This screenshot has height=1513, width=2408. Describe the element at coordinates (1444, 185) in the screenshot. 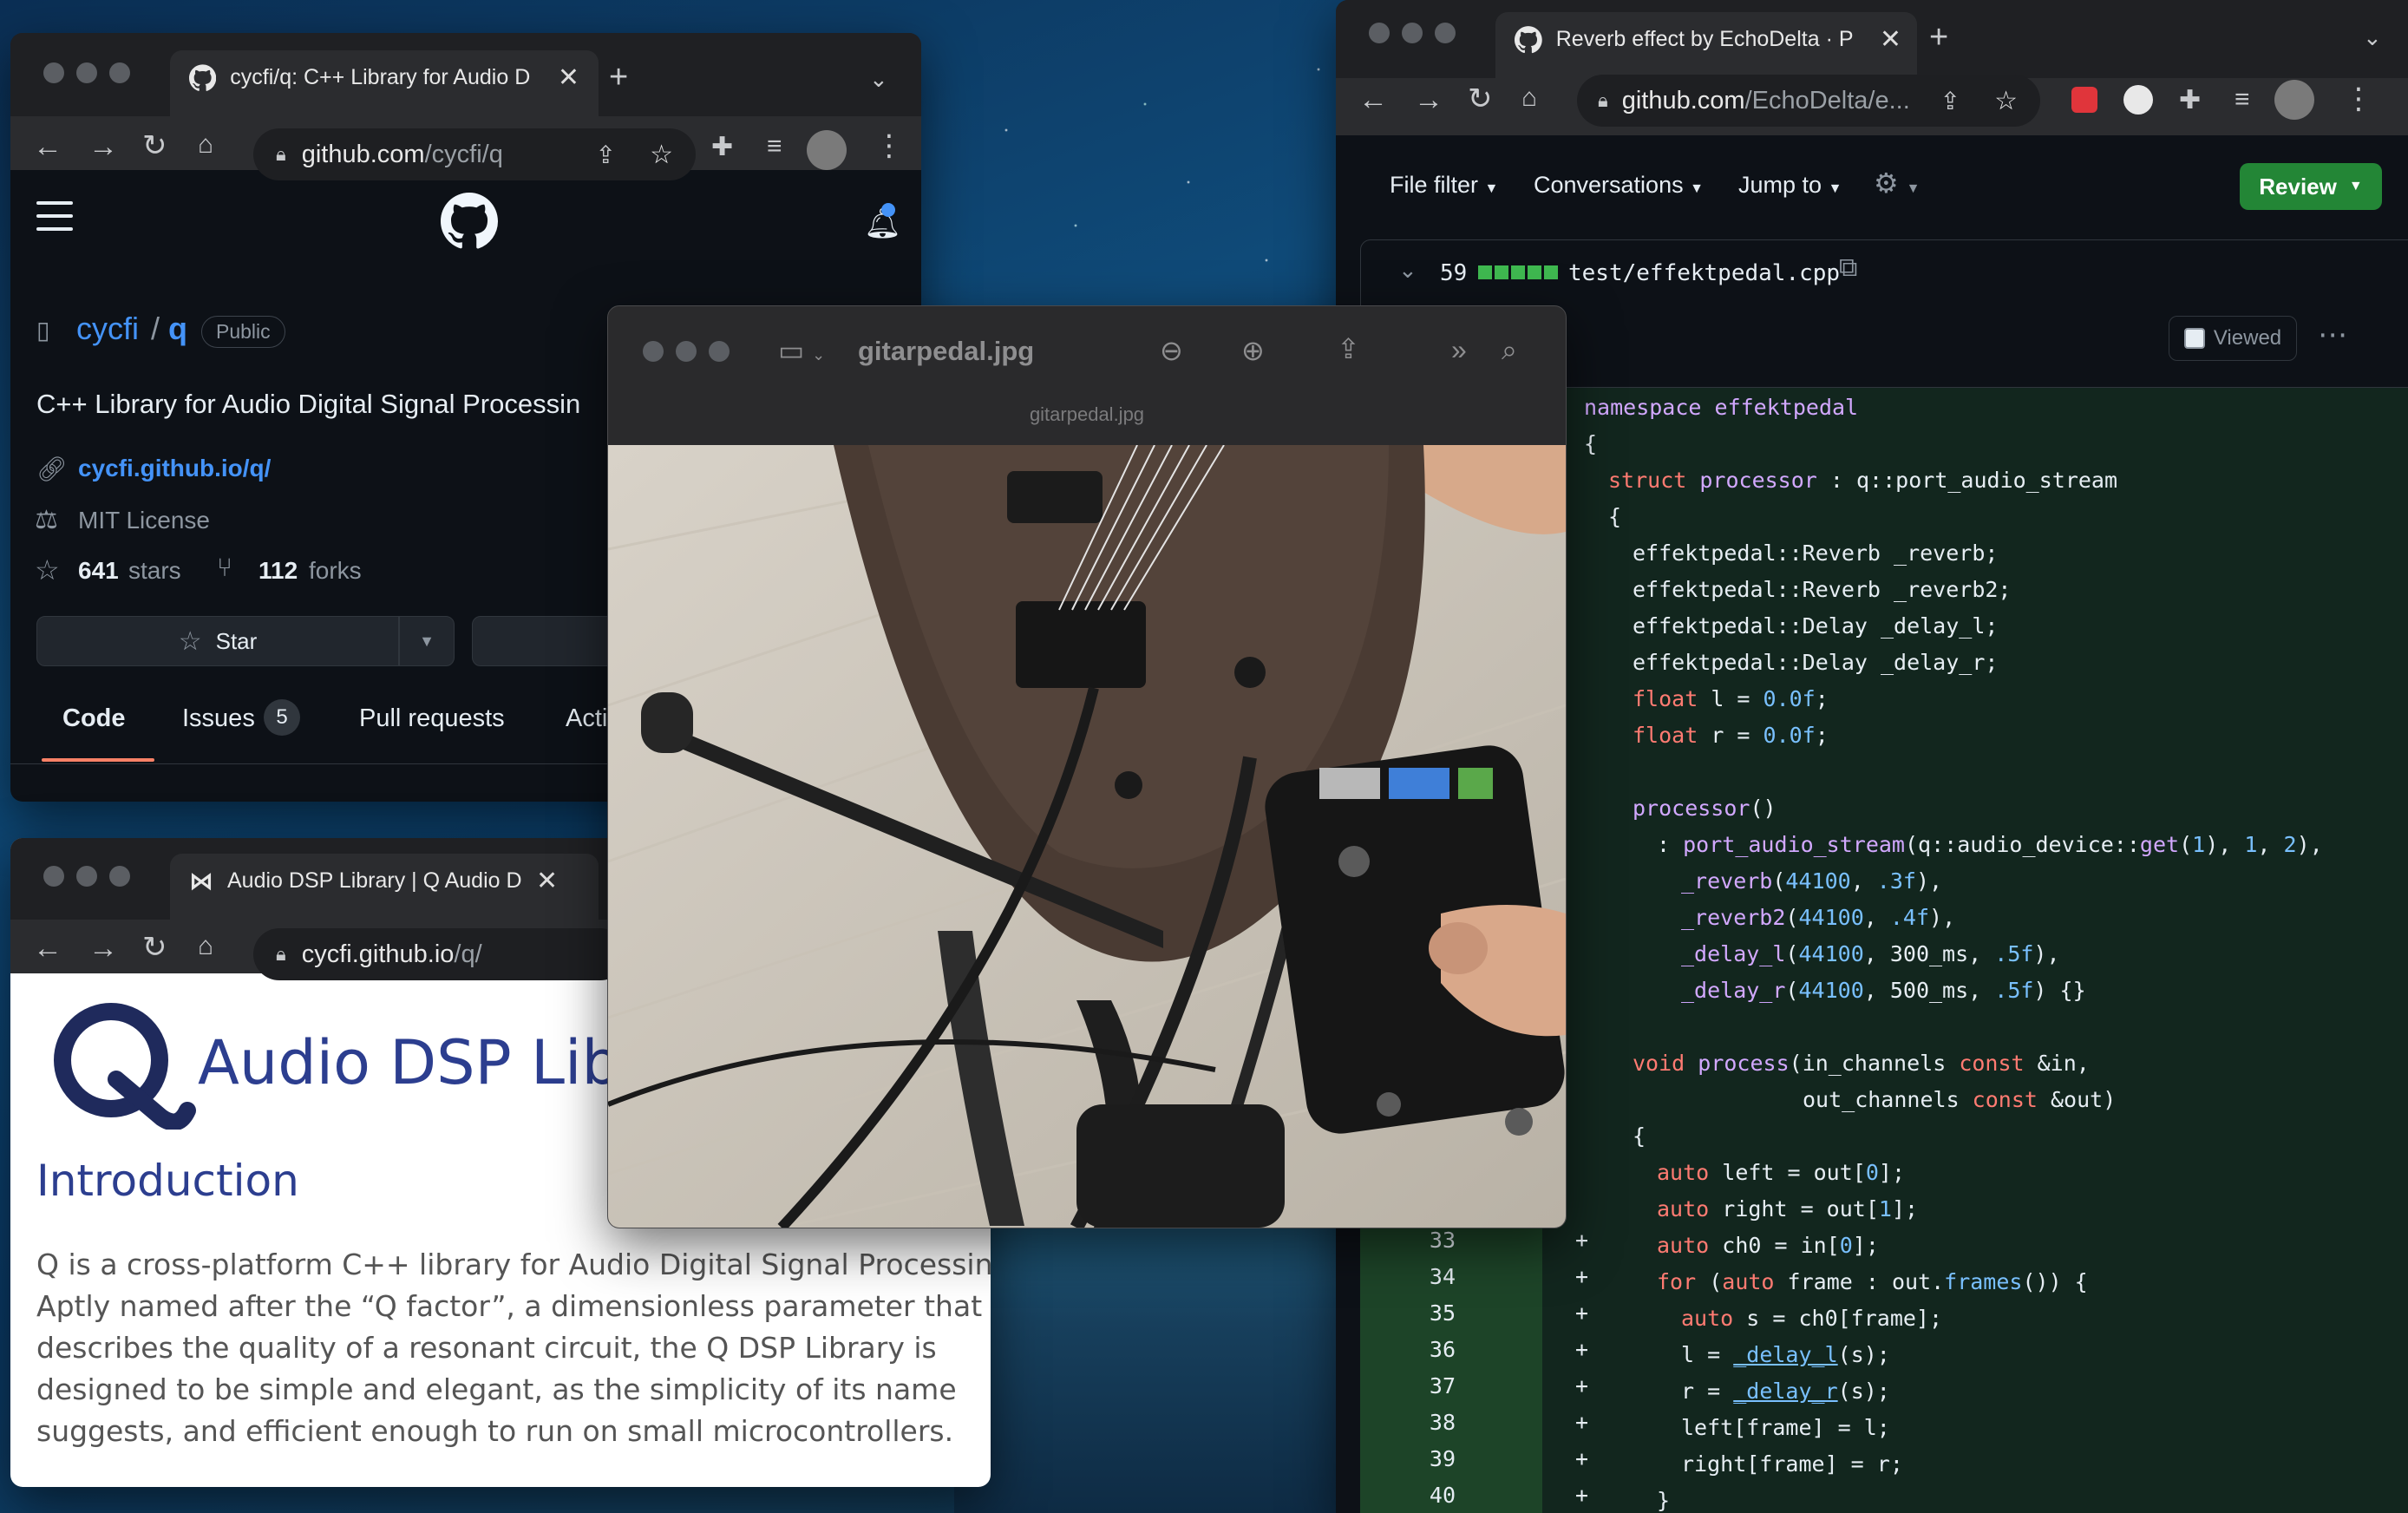

I see `file-filter-dropdown: File filter ▼` at that location.